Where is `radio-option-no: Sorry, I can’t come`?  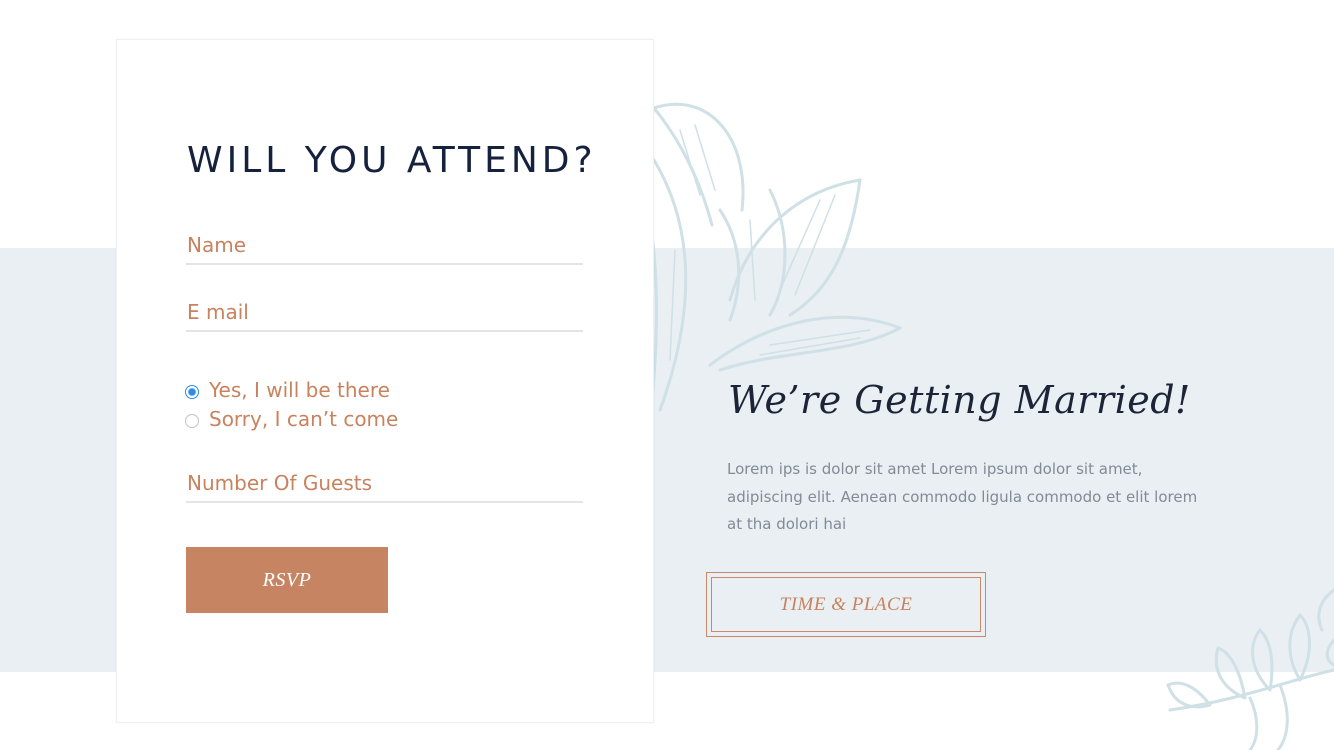
radio-option-no: Sorry, I can’t come is located at coordinates (291, 419).